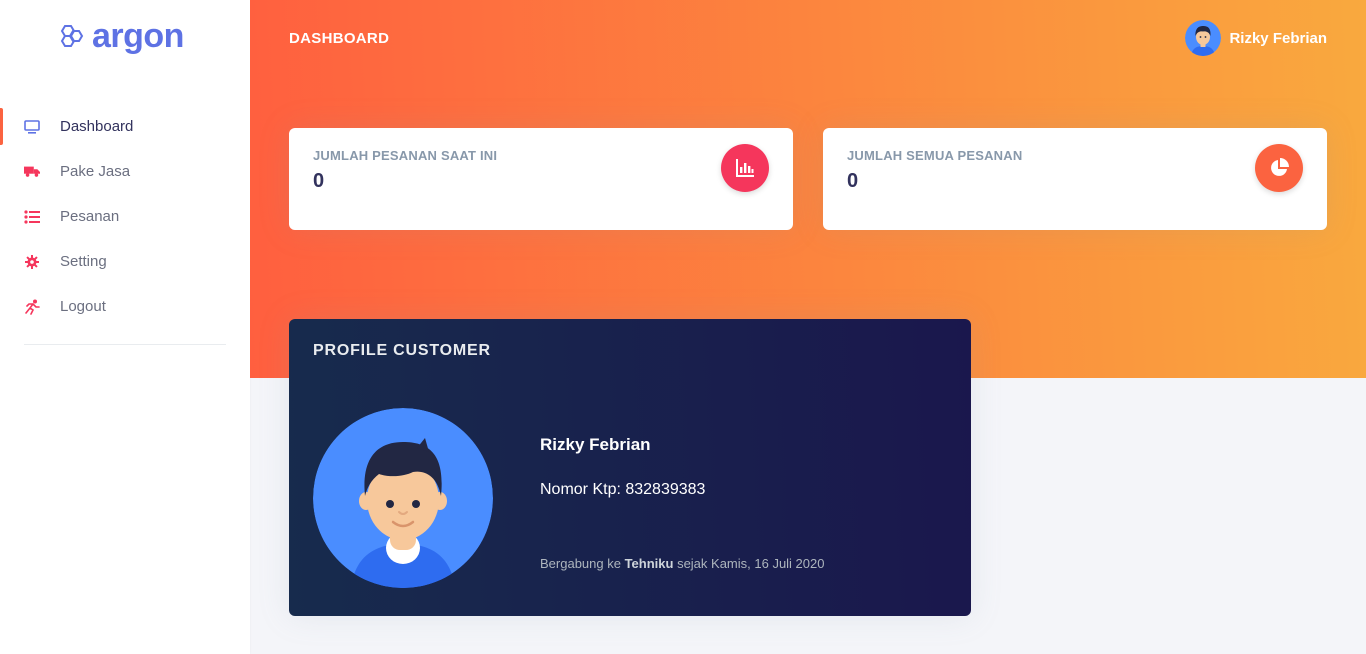  I want to click on sidebar-item-label: Logout, so click(83, 306).